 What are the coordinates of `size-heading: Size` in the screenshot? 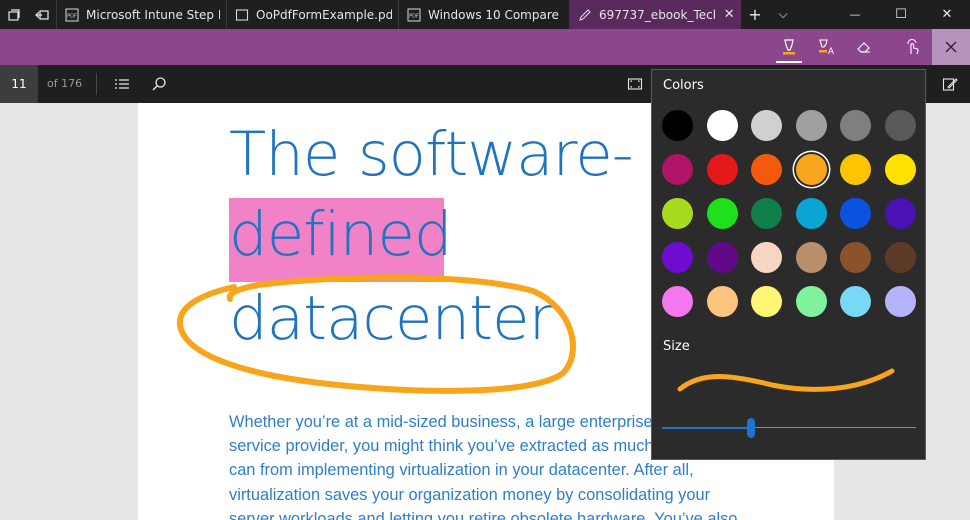 It's located at (676, 346).